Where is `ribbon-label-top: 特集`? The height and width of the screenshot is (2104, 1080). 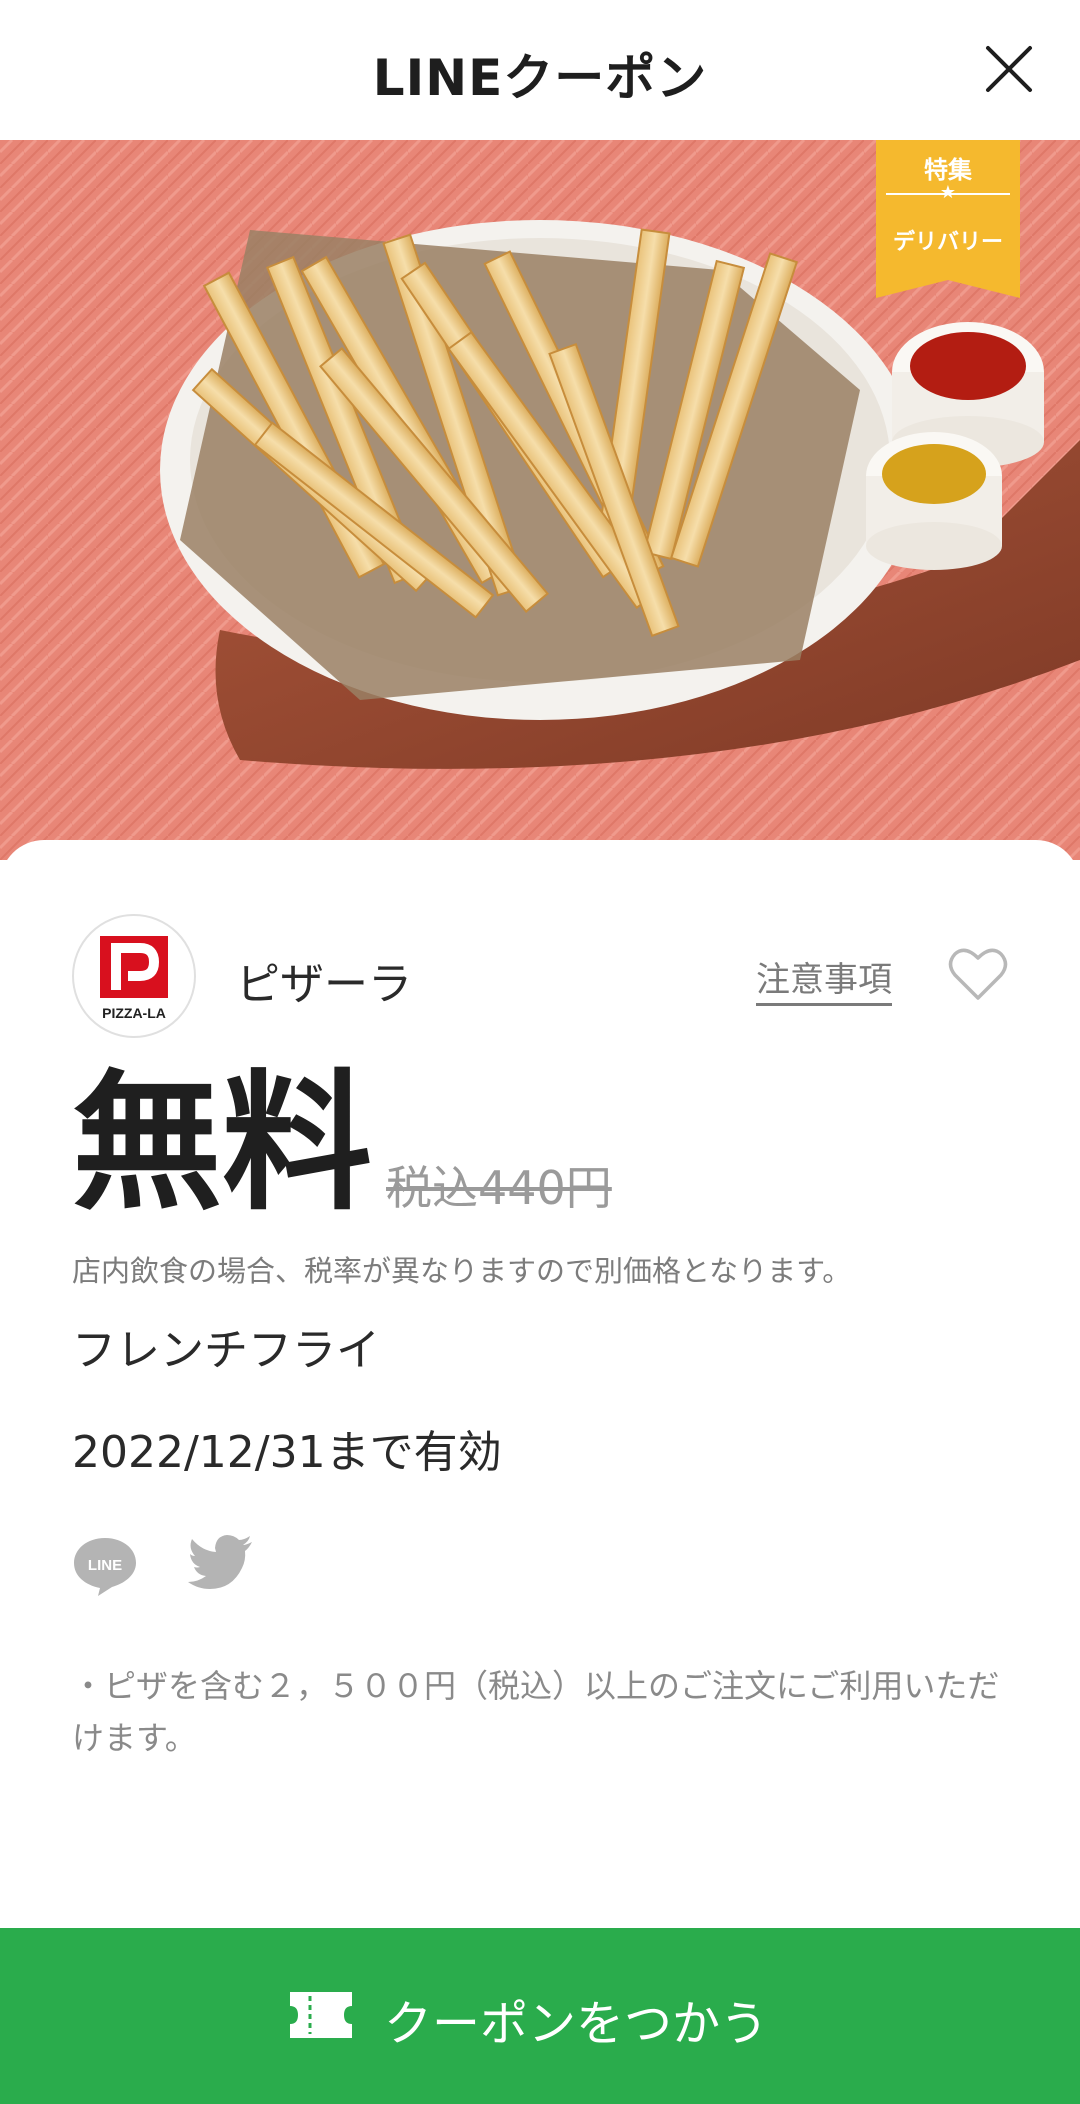
ribbon-label-top: 特集 is located at coordinates (948, 170).